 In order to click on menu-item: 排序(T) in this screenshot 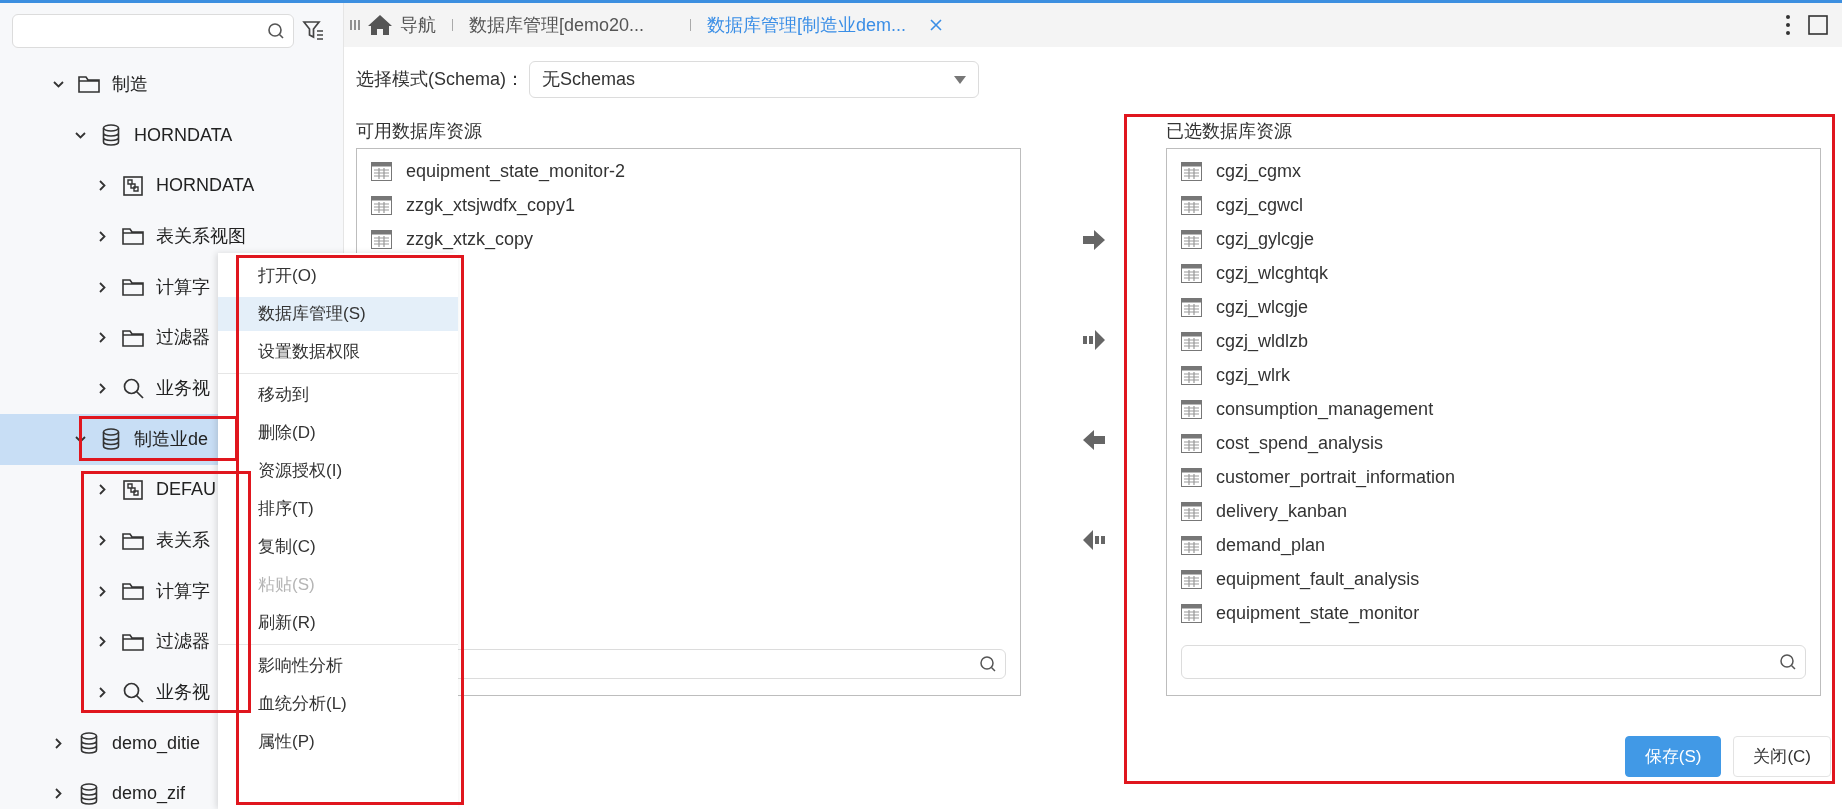, I will do `click(338, 509)`.